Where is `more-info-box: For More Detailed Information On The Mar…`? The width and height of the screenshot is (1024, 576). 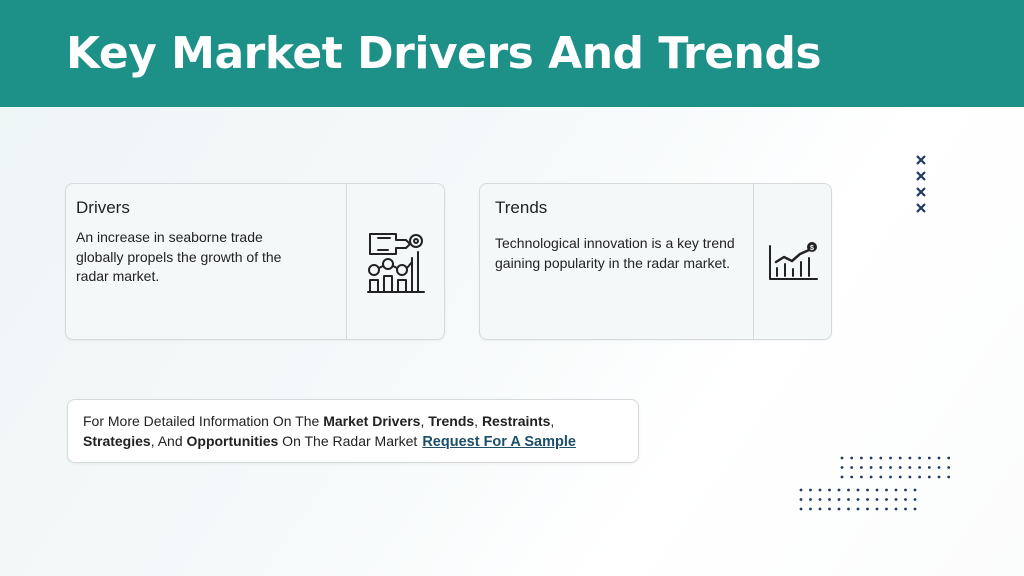
more-info-box: For More Detailed Information On The Mar… is located at coordinates (353, 431).